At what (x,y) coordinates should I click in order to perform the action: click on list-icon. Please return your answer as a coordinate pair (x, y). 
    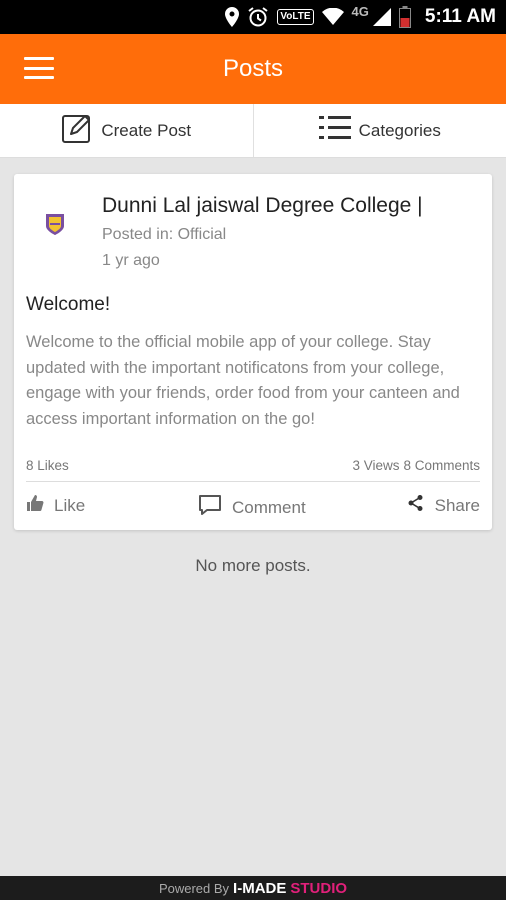
    Looking at the image, I should click on (334, 130).